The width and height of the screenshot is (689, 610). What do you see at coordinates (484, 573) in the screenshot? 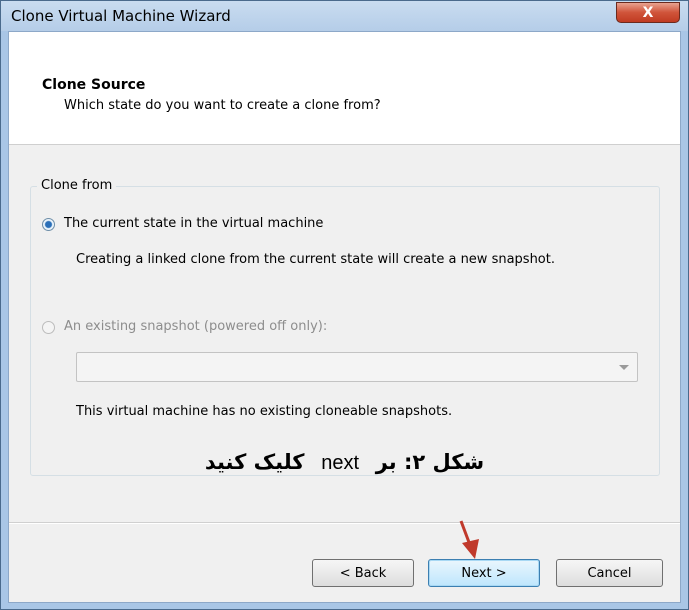
I see `next-button: Next >` at bounding box center [484, 573].